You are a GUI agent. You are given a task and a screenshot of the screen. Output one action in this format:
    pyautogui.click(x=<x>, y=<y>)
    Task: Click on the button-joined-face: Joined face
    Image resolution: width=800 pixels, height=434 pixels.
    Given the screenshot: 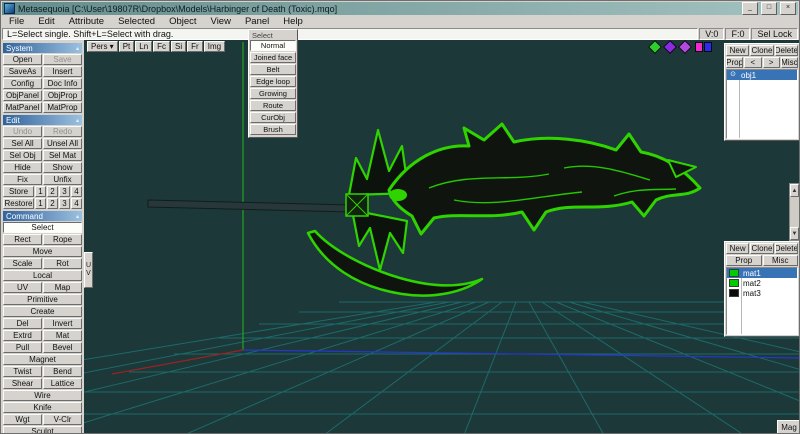 What is the action you would take?
    pyautogui.click(x=273, y=57)
    